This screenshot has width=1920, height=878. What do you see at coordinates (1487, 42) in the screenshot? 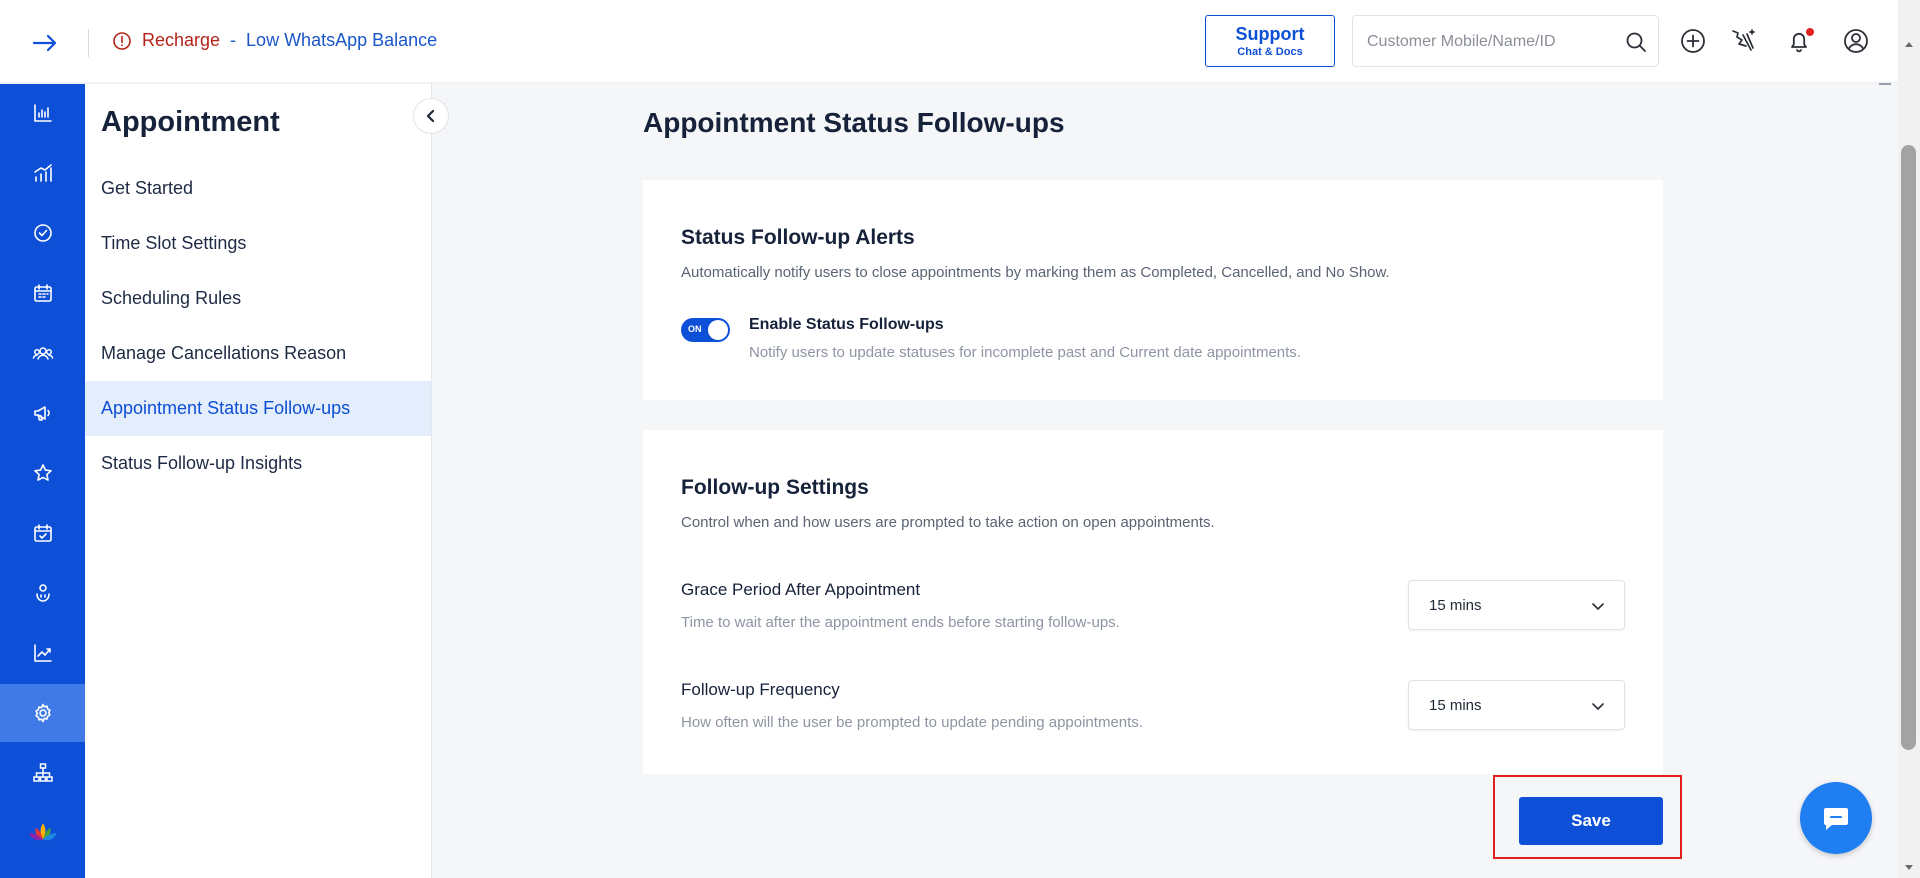
I see `customer-search-input` at bounding box center [1487, 42].